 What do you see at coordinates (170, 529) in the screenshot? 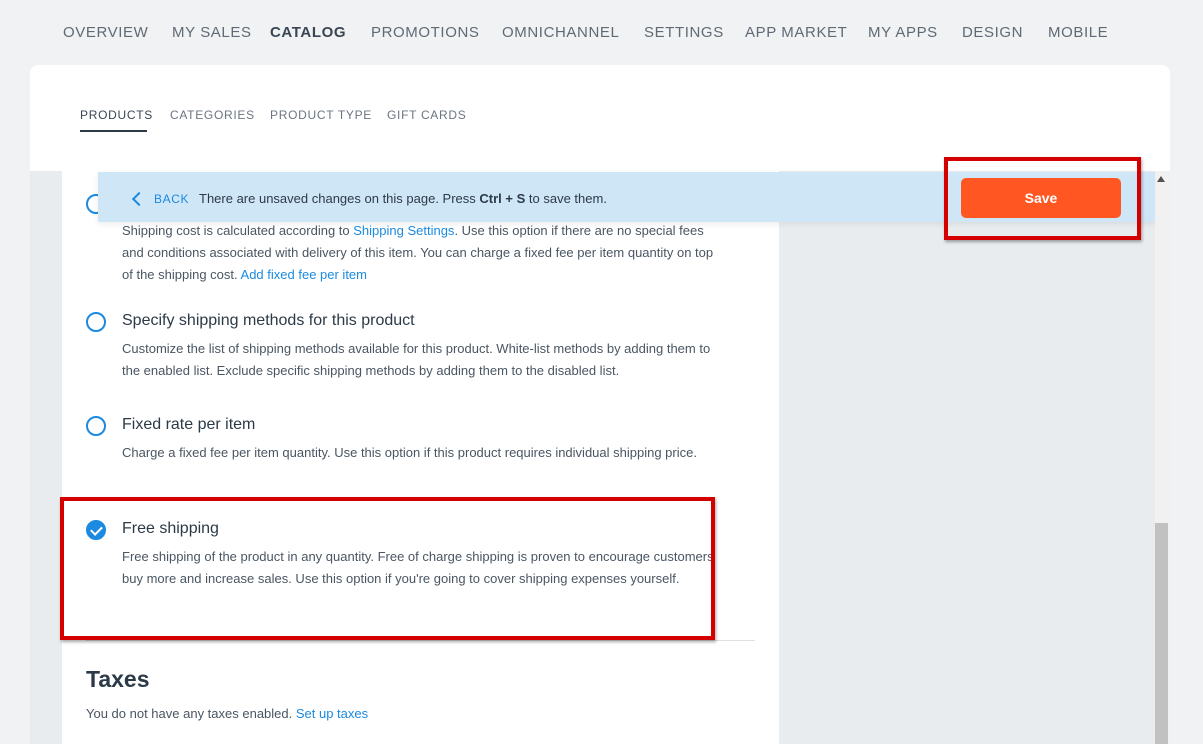
I see `shipping-option-free-title: Free shipping` at bounding box center [170, 529].